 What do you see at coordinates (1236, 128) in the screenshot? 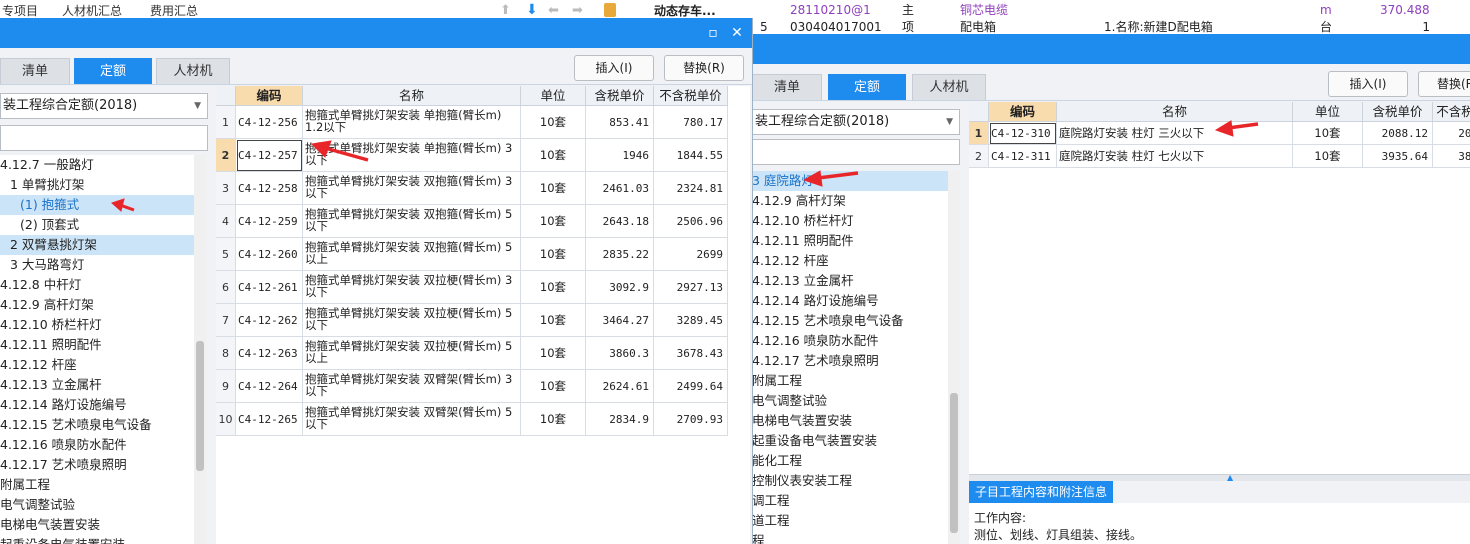
I see `red-arrow-right-grid` at bounding box center [1236, 128].